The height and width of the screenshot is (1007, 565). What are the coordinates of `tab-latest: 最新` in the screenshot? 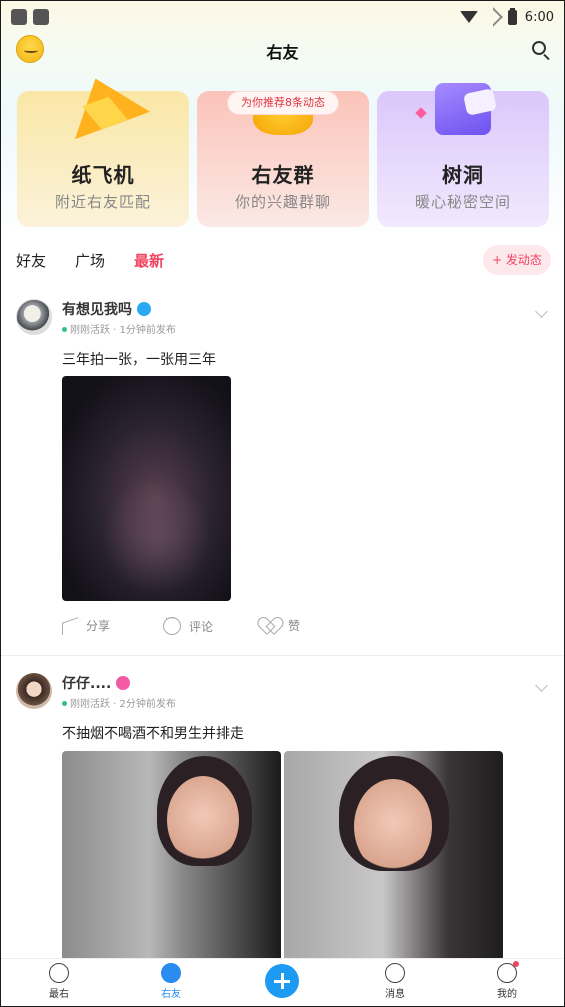 It's located at (149, 260).